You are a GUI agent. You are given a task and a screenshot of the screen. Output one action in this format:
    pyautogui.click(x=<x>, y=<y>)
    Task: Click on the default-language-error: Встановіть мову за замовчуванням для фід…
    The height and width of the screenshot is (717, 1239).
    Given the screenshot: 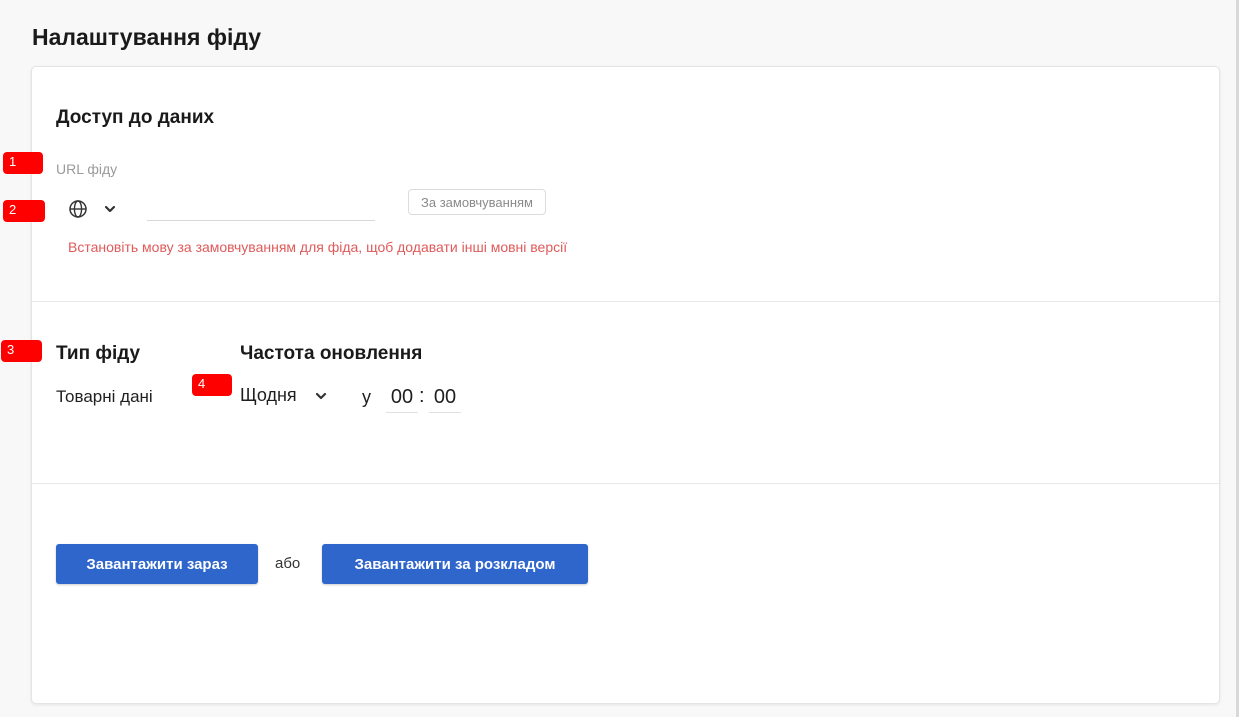 What is the action you would take?
    pyautogui.click(x=318, y=247)
    